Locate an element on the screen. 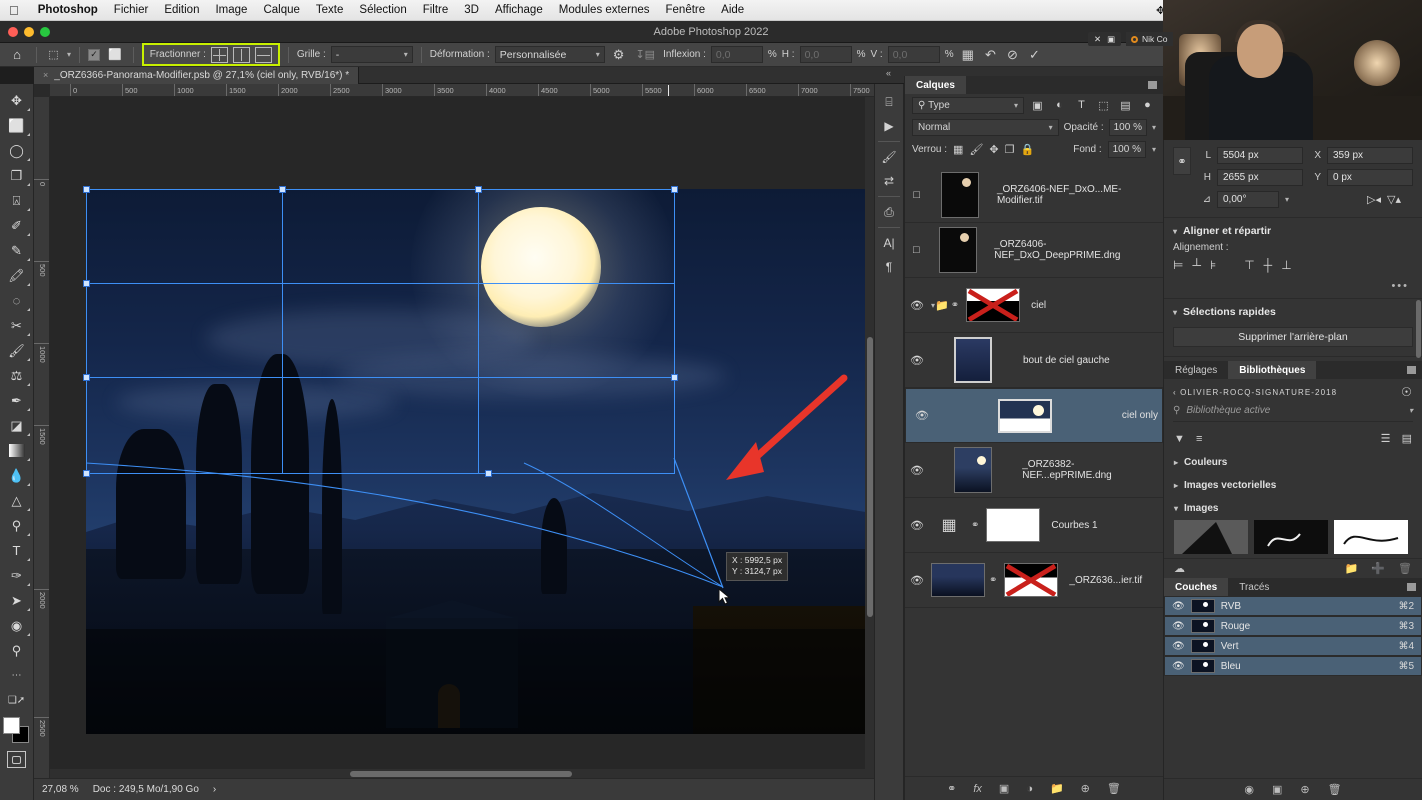 This screenshot has width=1422, height=800. status-expand-icon: › is located at coordinates (214, 789).